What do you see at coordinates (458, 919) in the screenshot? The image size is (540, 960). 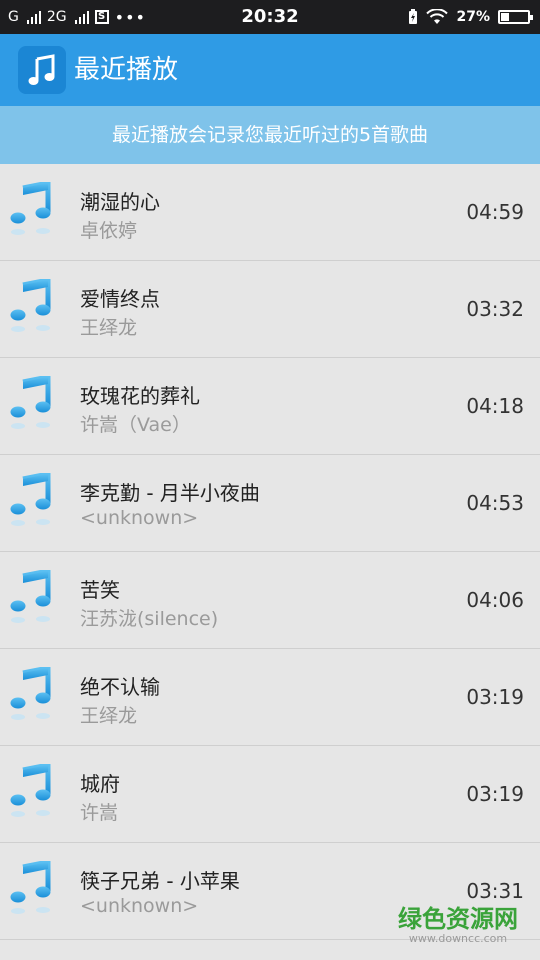 I see `watermark-logo: 绿色资源网` at bounding box center [458, 919].